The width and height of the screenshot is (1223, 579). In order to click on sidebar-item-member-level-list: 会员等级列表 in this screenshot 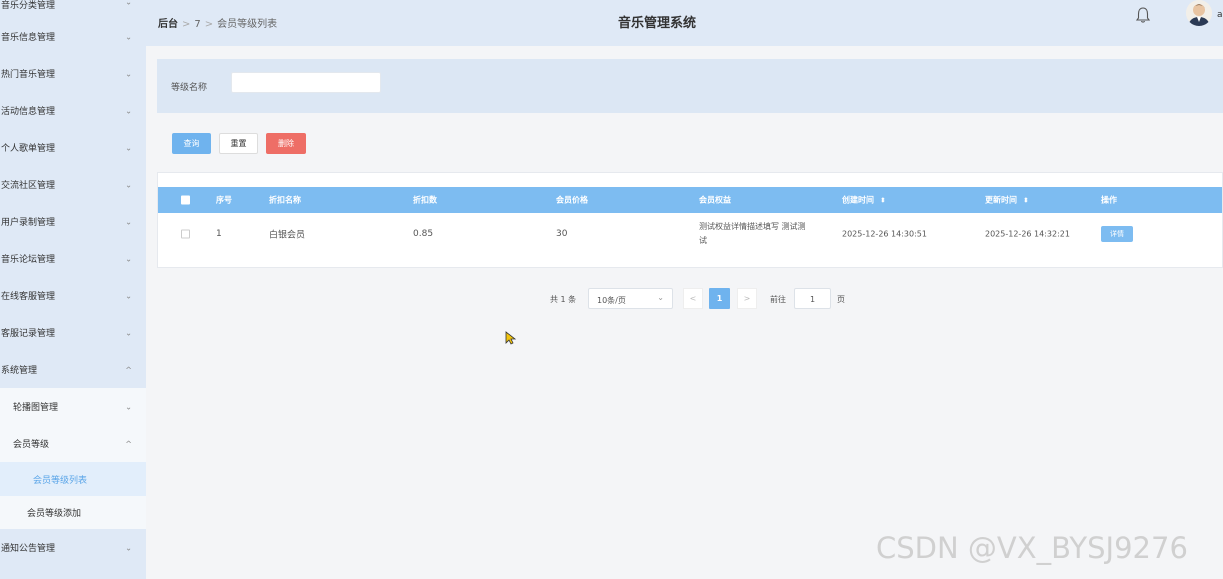, I will do `click(73, 479)`.